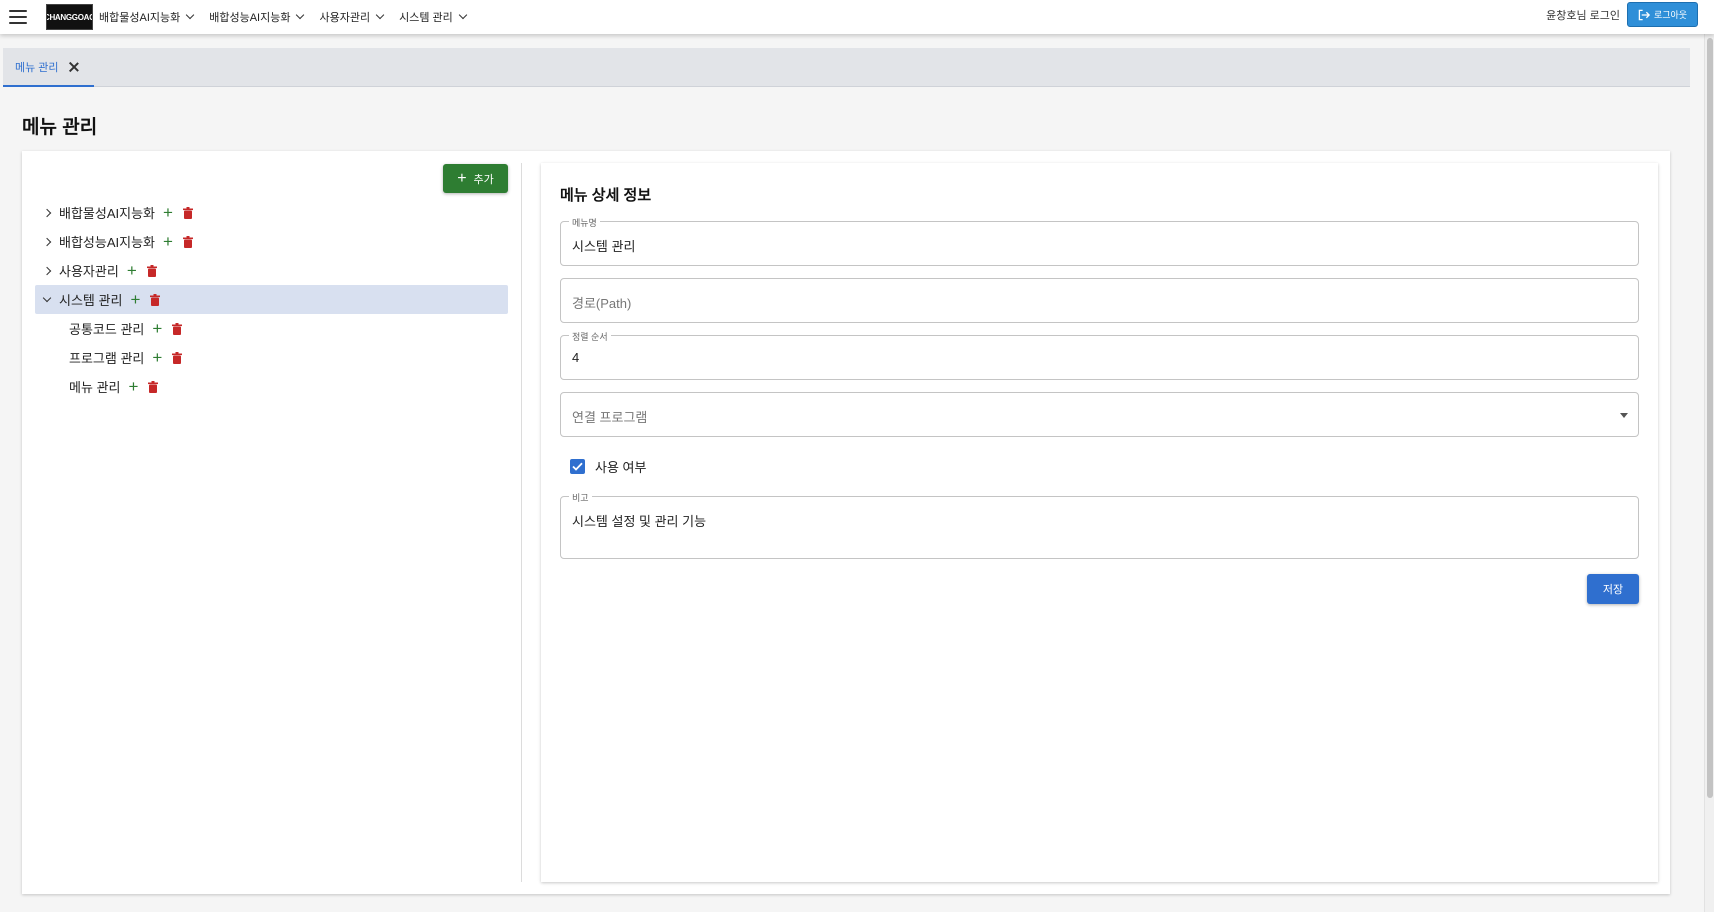 This screenshot has width=1714, height=912. I want to click on program-select: 연결 프로그램, so click(1099, 414).